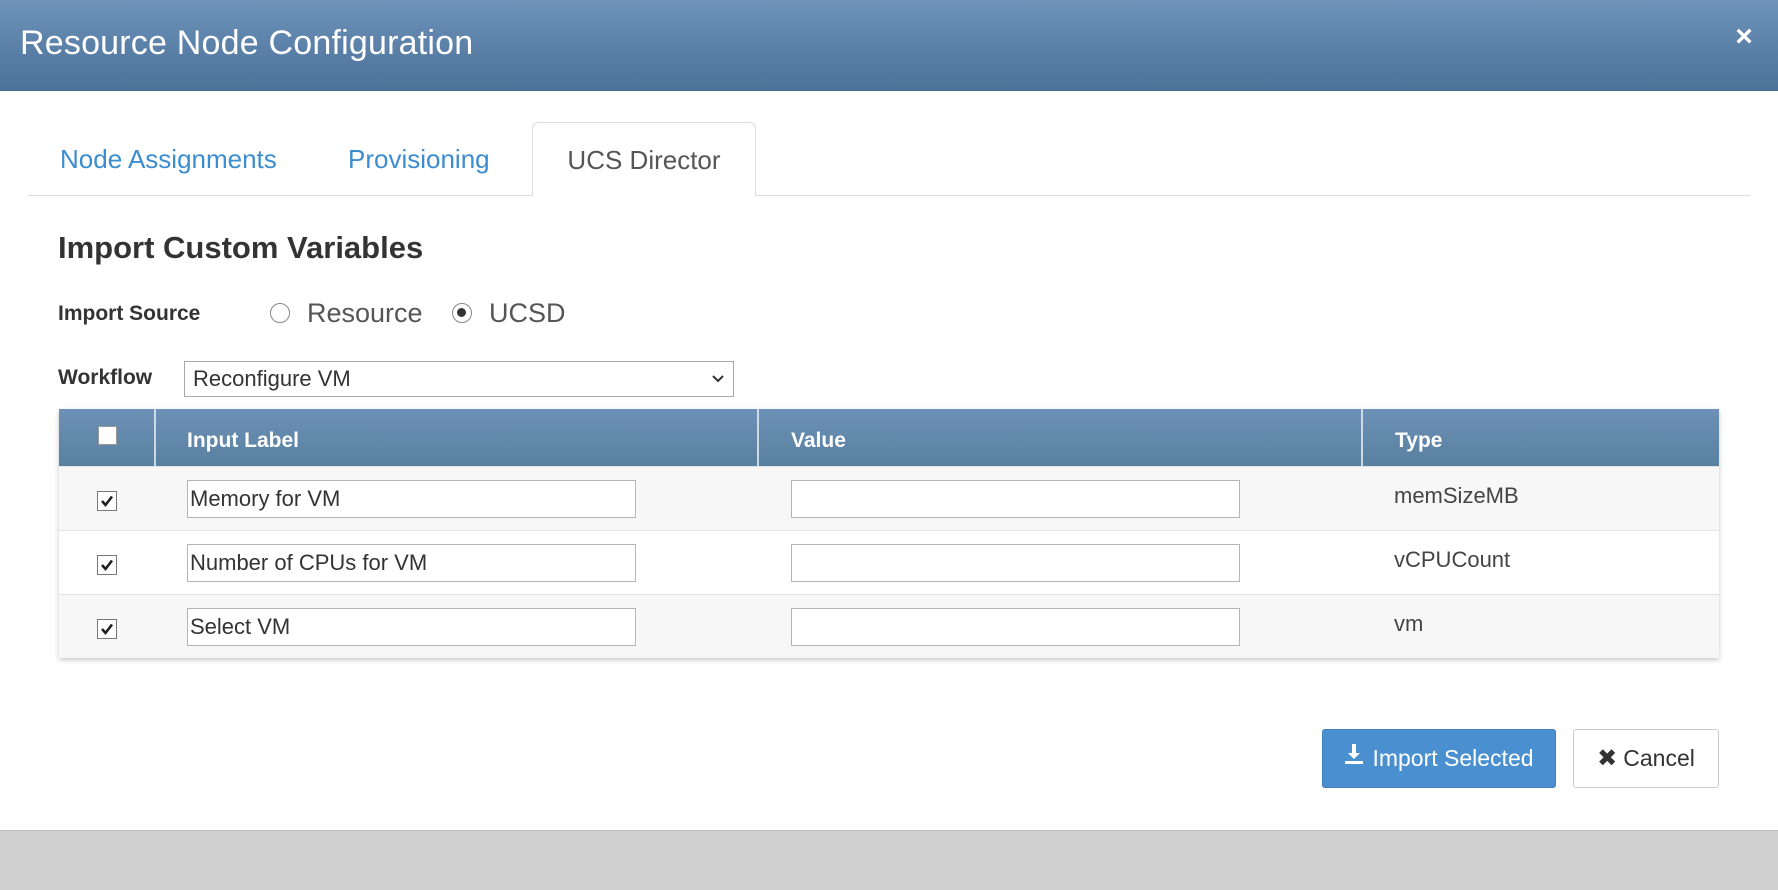  I want to click on dialog-footer-bar, so click(889, 860).